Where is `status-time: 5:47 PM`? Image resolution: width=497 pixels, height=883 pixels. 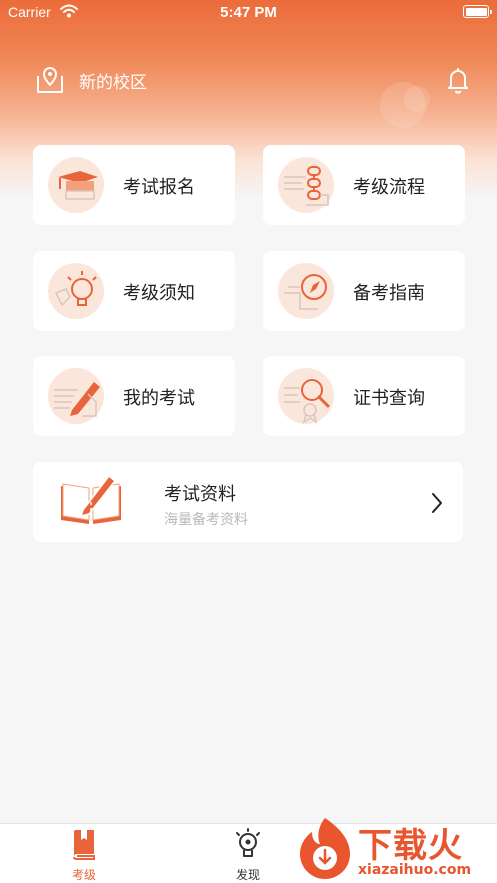 status-time: 5:47 PM is located at coordinates (248, 12).